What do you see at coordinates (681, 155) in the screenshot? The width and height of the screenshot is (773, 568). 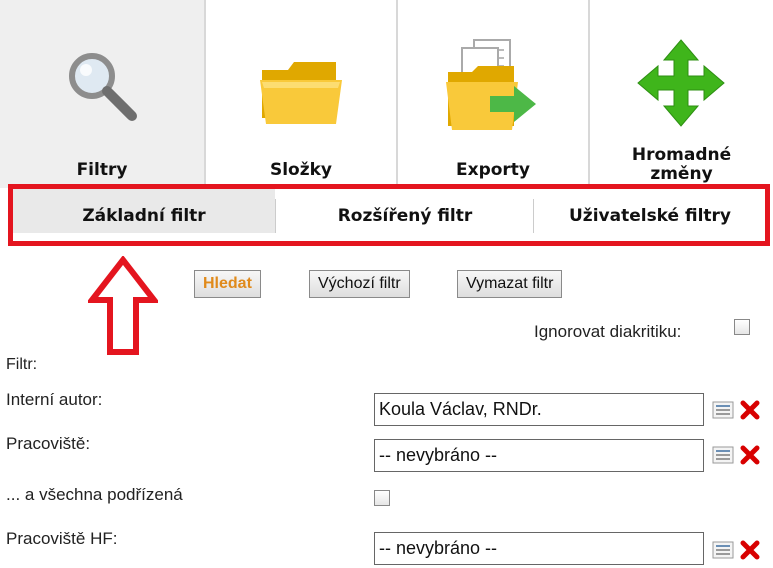 I see `bulk-changes-label-line1: Hromadné` at bounding box center [681, 155].